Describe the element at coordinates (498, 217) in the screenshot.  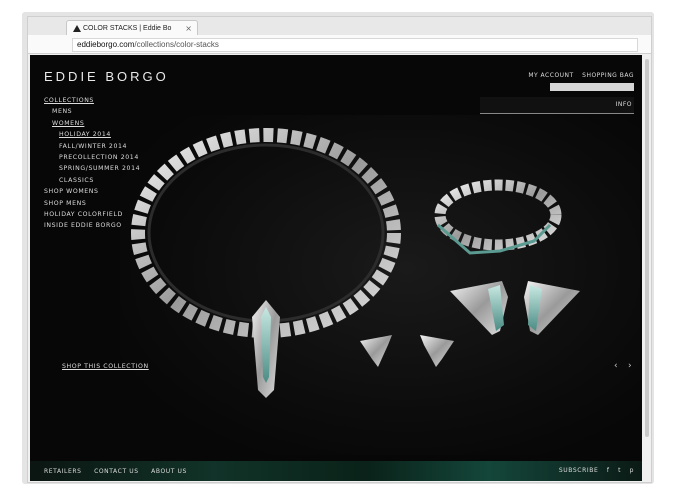
I see `bracelet` at that location.